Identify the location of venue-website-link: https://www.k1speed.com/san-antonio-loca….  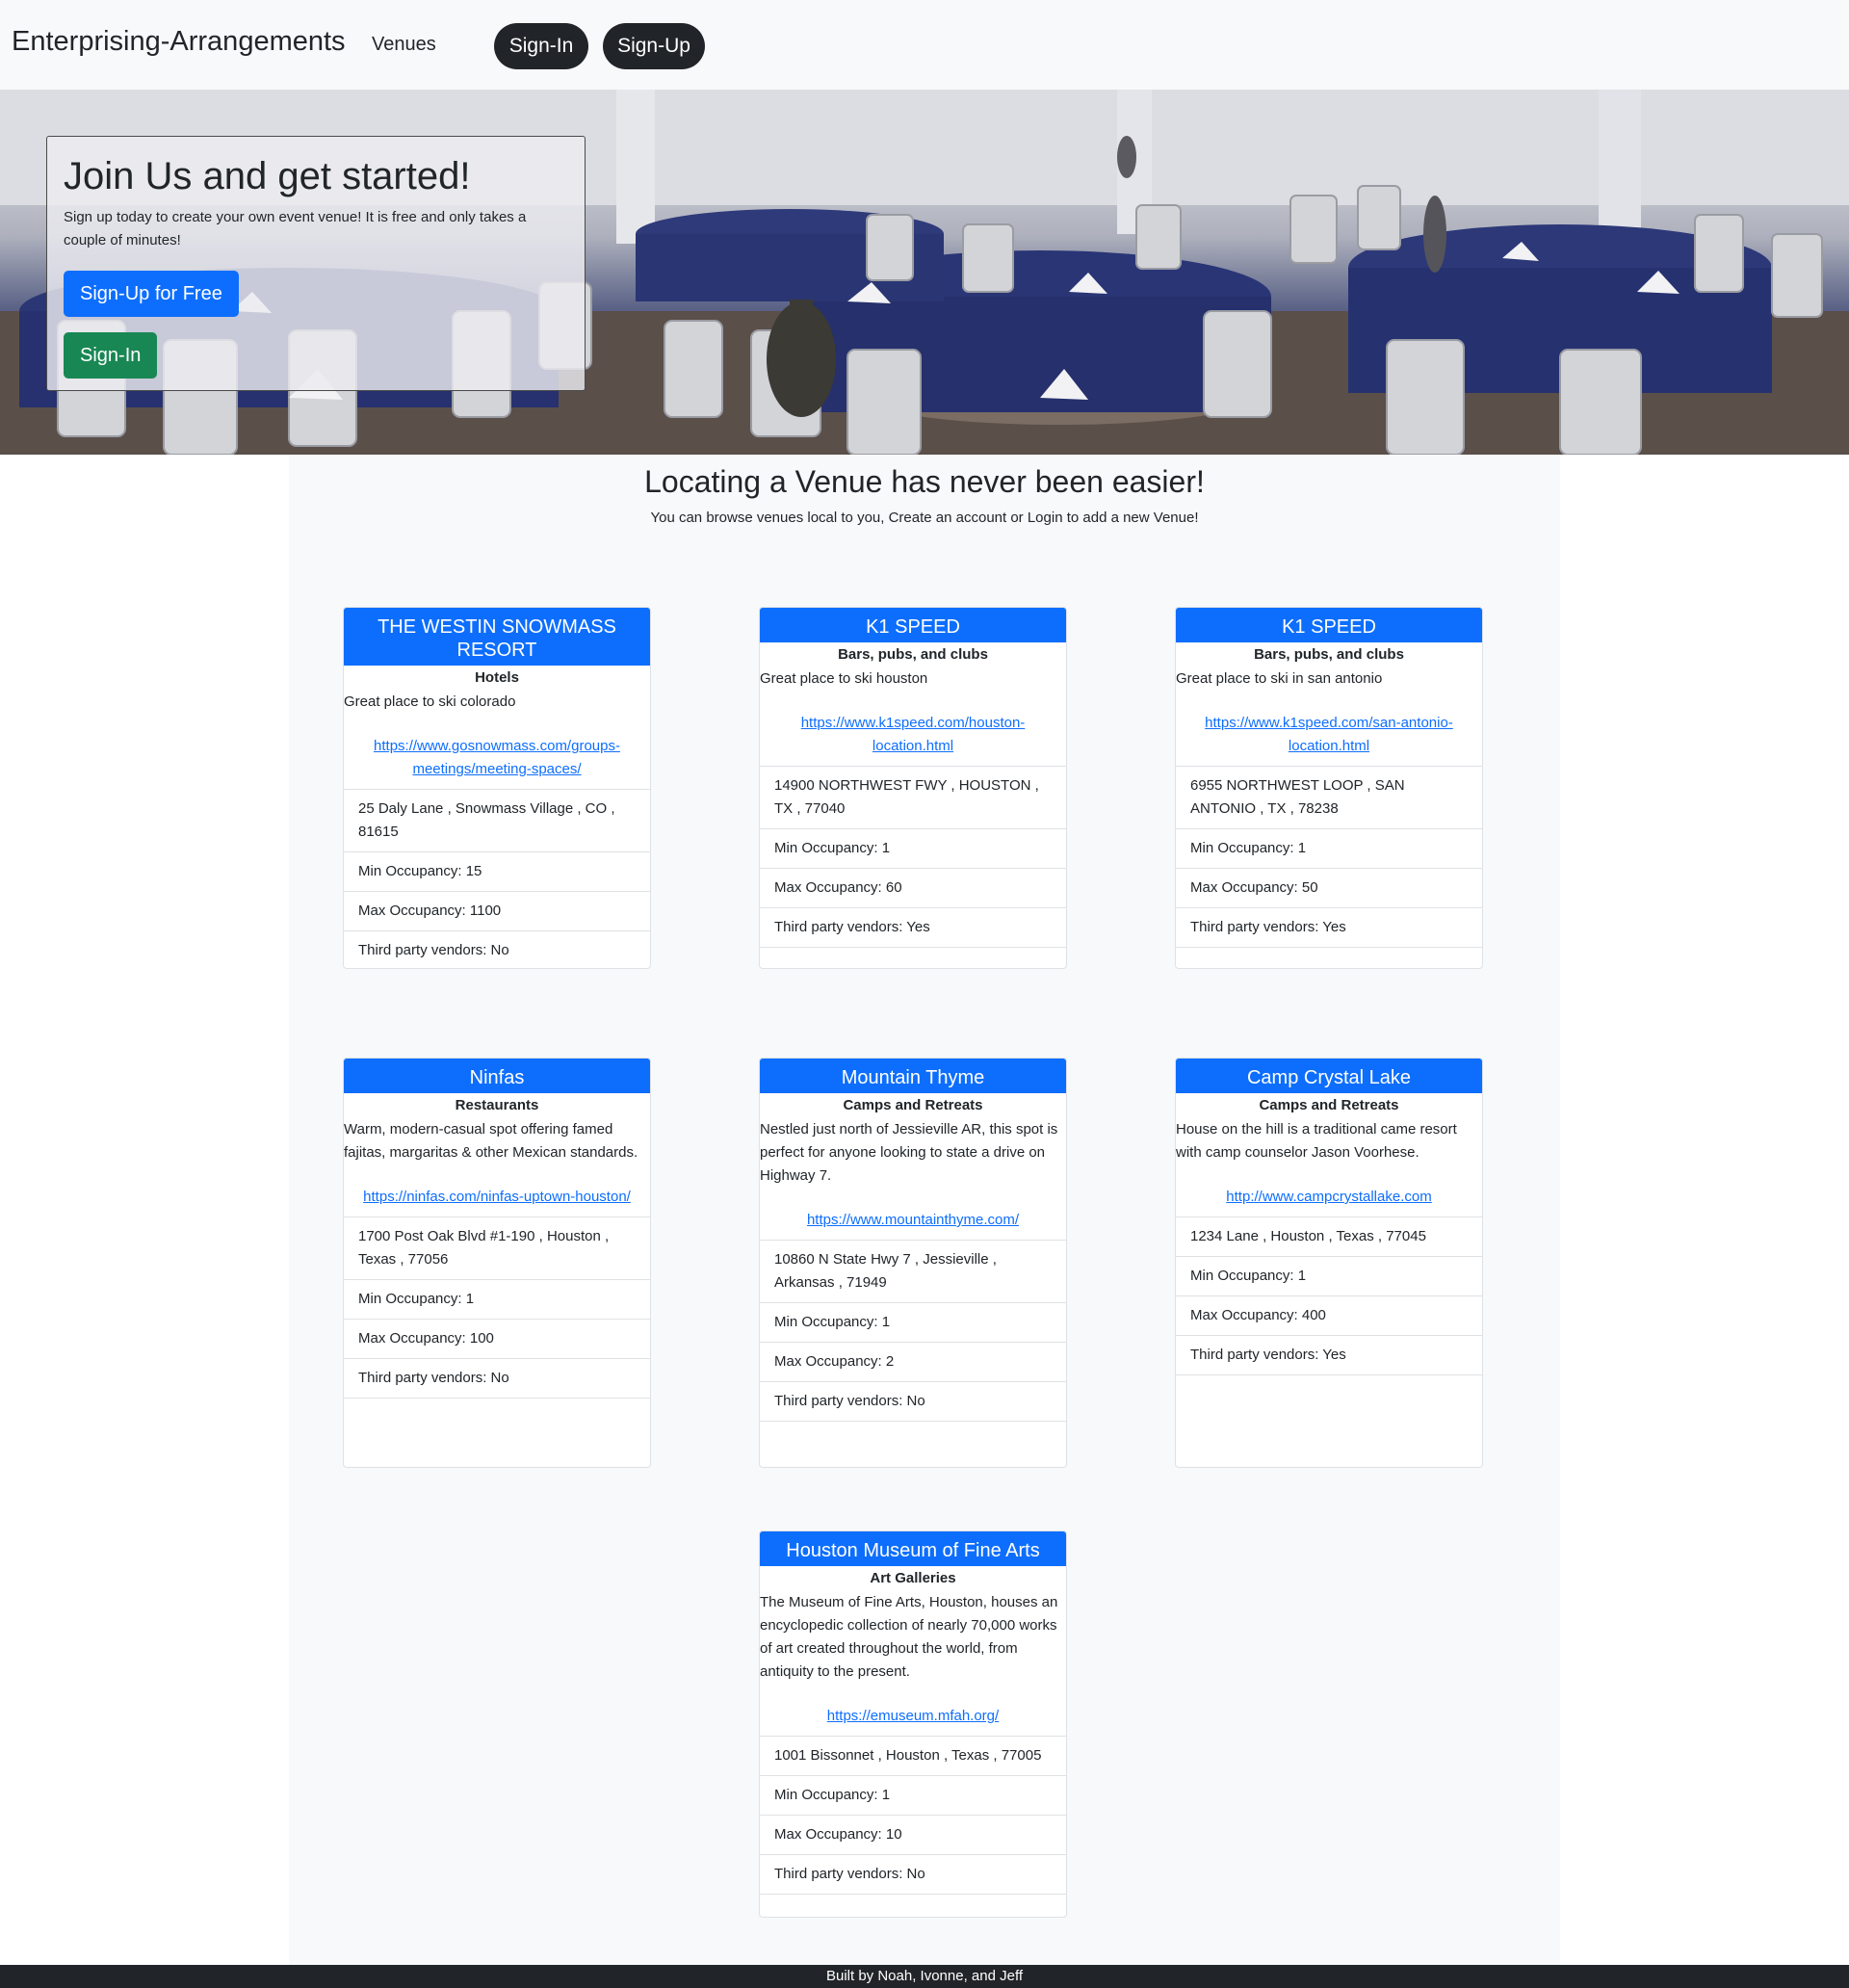
(1329, 728).